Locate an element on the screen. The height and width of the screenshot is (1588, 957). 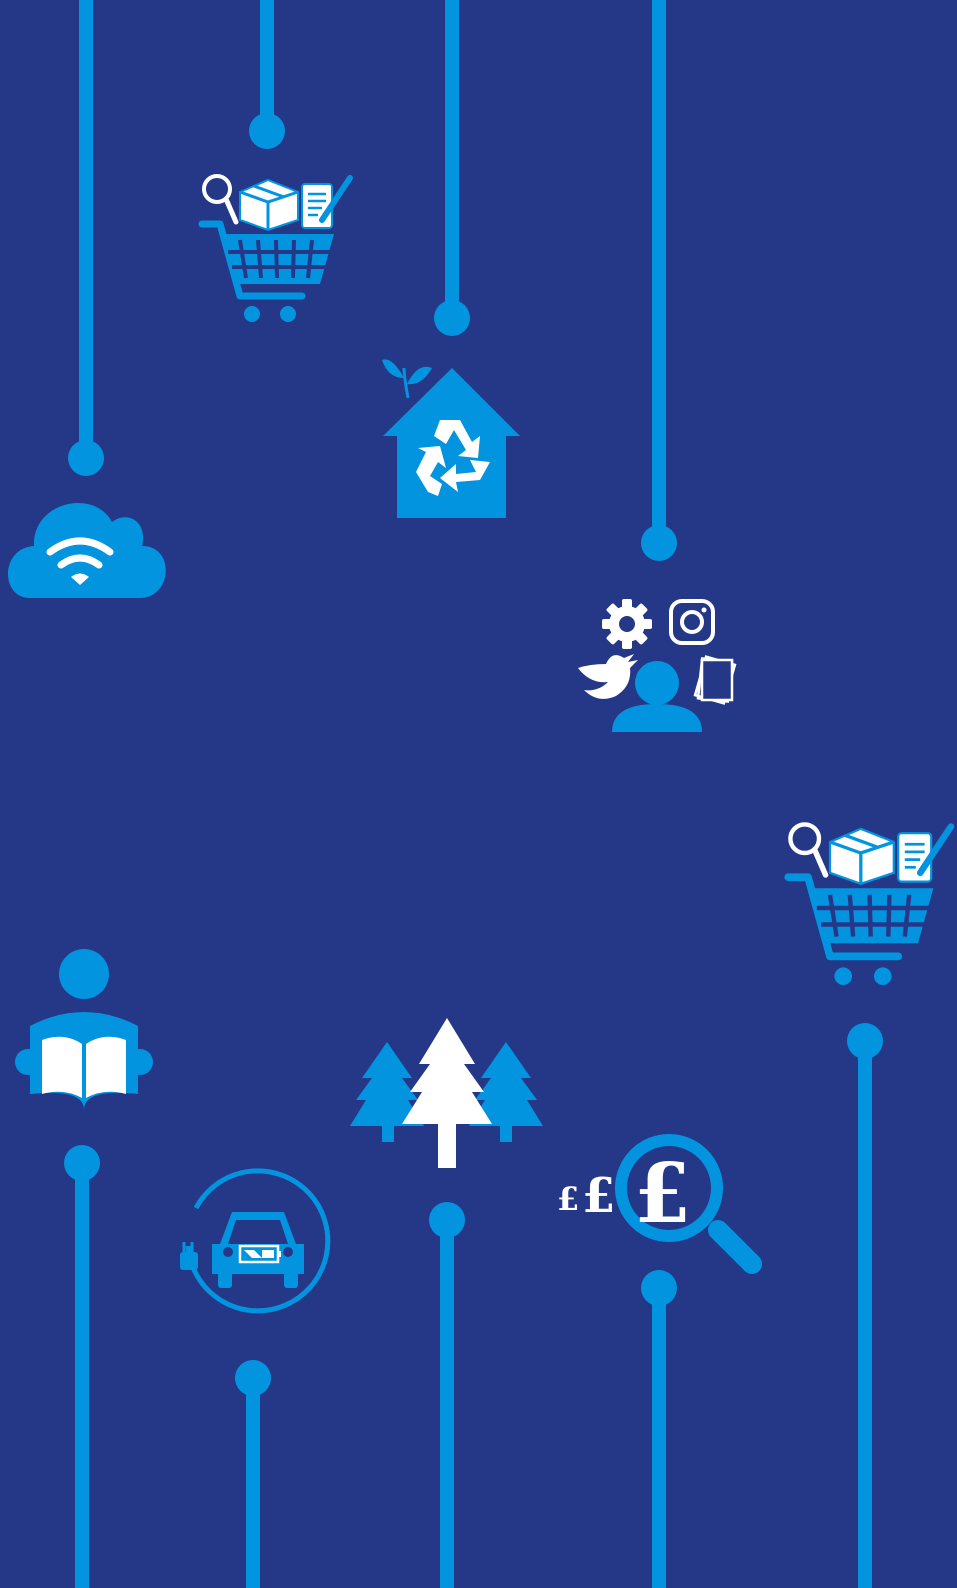
social-media-icon is located at coordinates (657, 665).